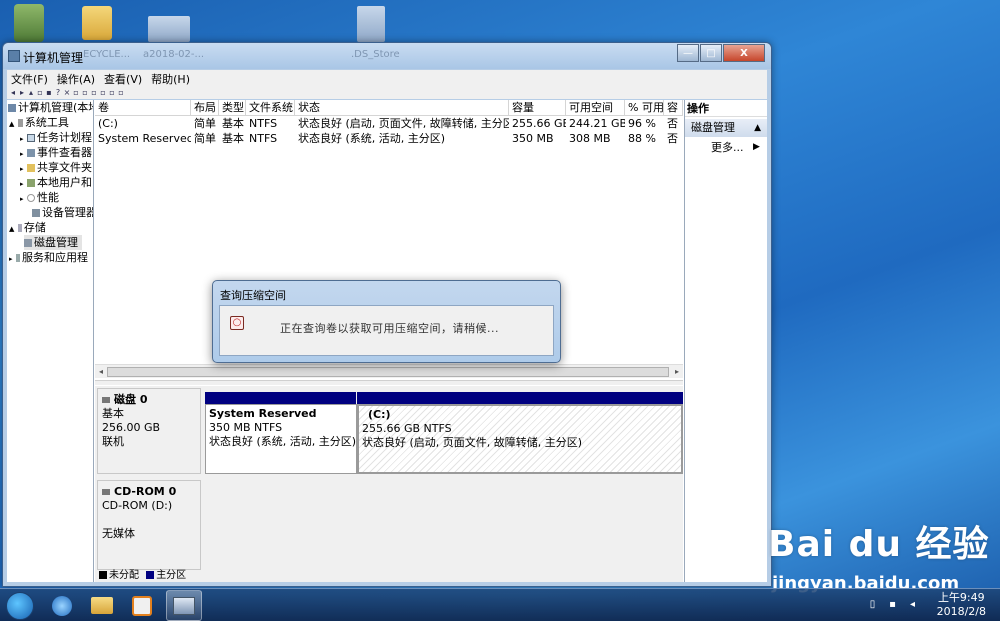 This screenshot has width=1000, height=621. What do you see at coordinates (97, 23) in the screenshot?
I see `desktop-folder-icon` at bounding box center [97, 23].